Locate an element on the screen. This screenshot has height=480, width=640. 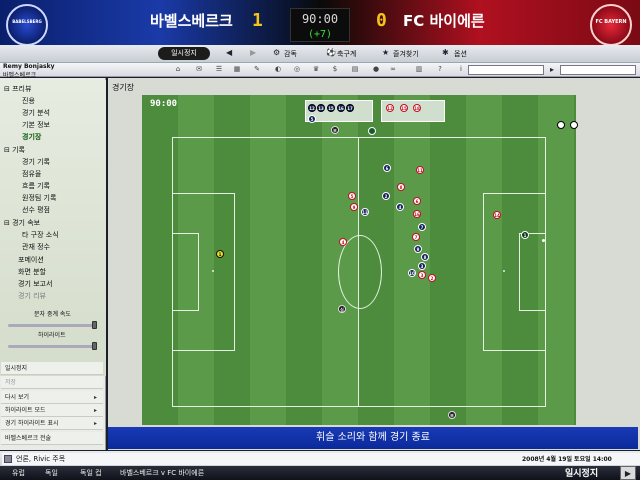
referee-marker: 심 is located at coordinates (342, 309).